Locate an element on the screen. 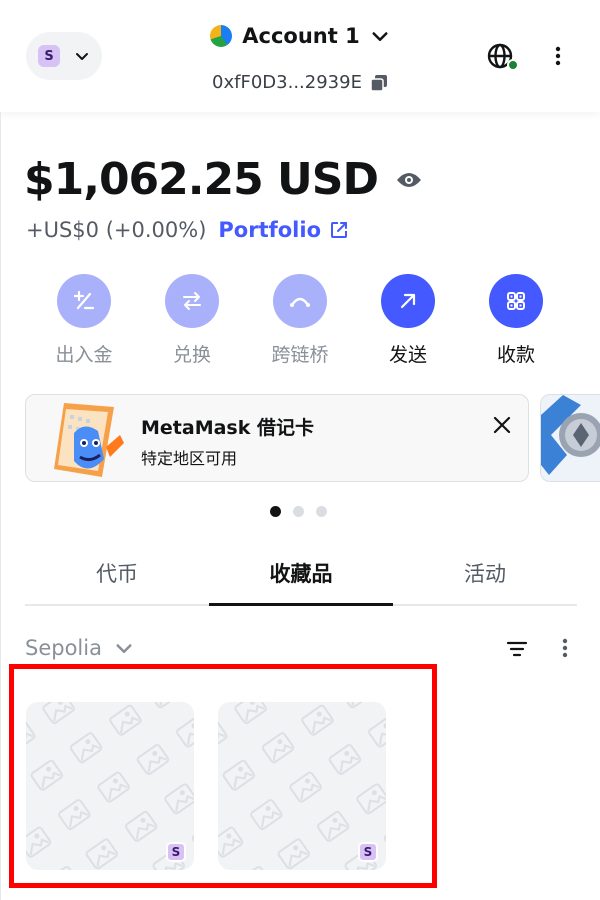 The image size is (600, 900). qr-receive-icon is located at coordinates (516, 301).